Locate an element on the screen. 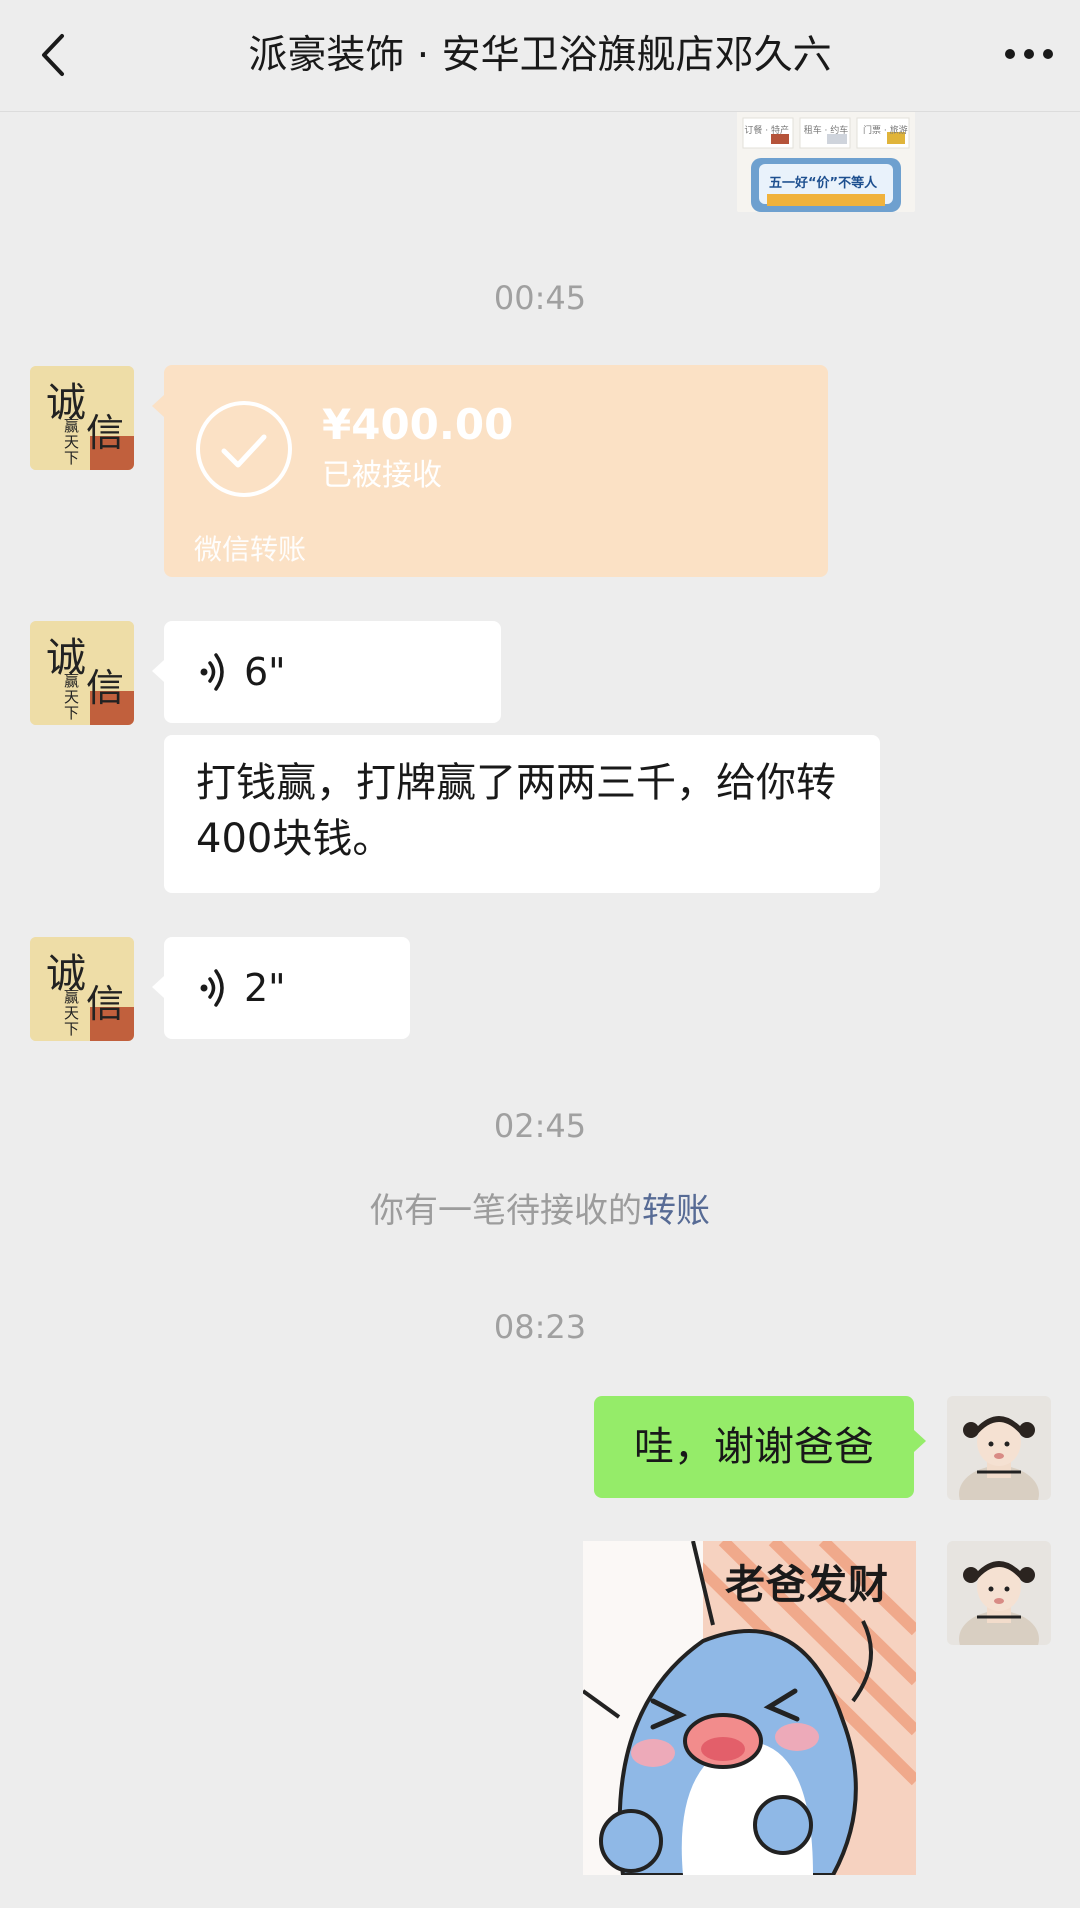 Image resolution: width=1080 pixels, height=1908 pixels. promo-caption: 五一好“价”不等人 is located at coordinates (823, 183).